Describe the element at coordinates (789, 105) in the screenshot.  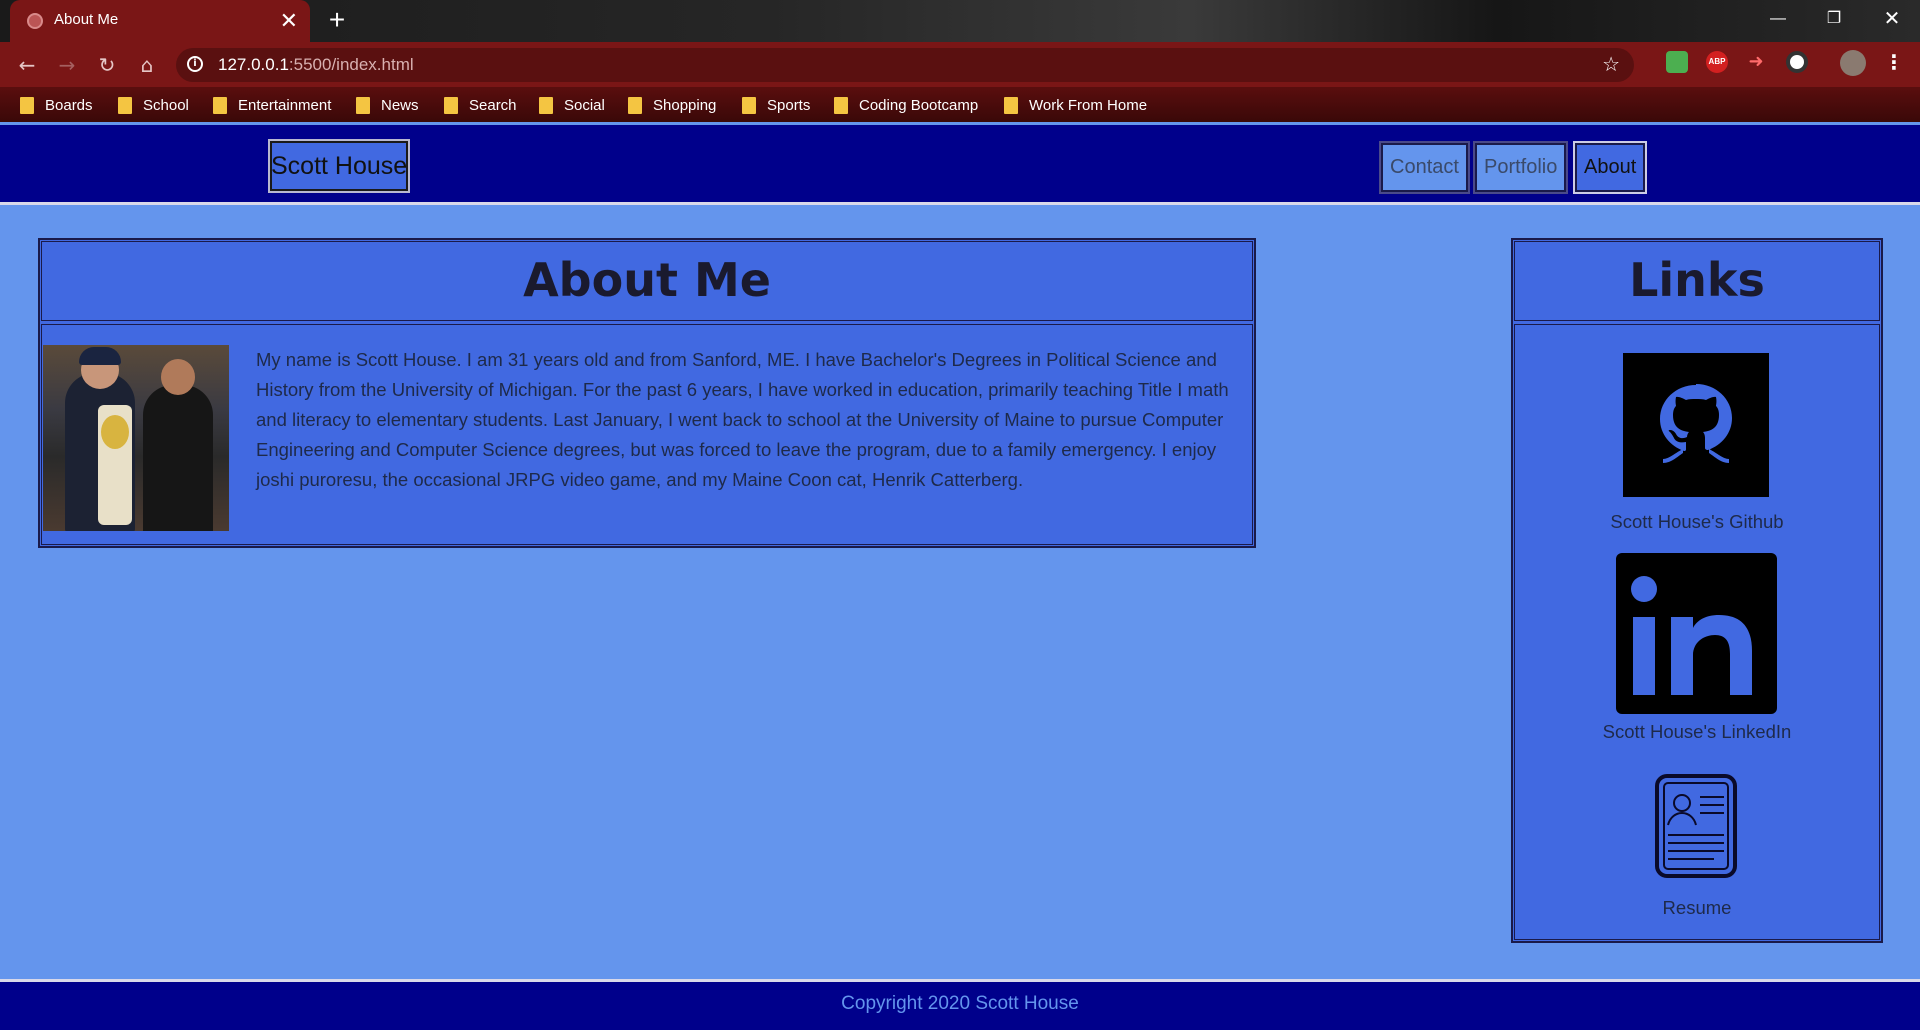
I see `bookmark-label: Sports` at that location.